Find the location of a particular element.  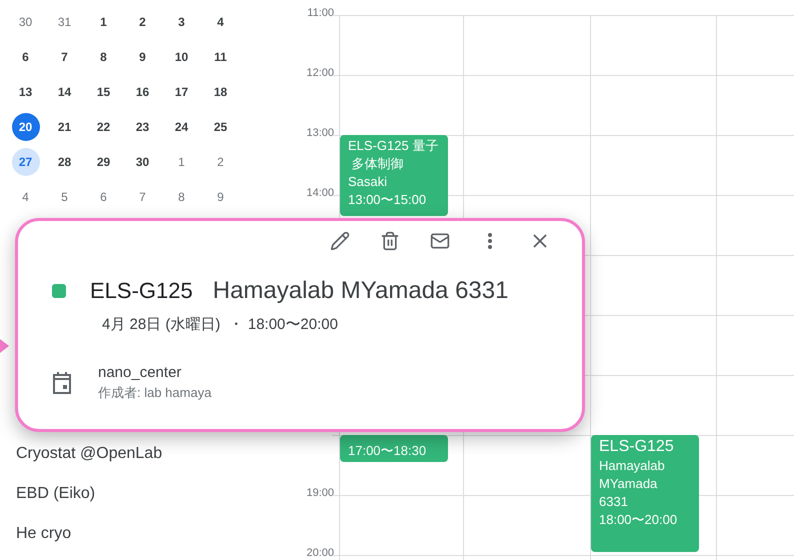

calendar-name: EBD (Eiko) is located at coordinates (149, 494).